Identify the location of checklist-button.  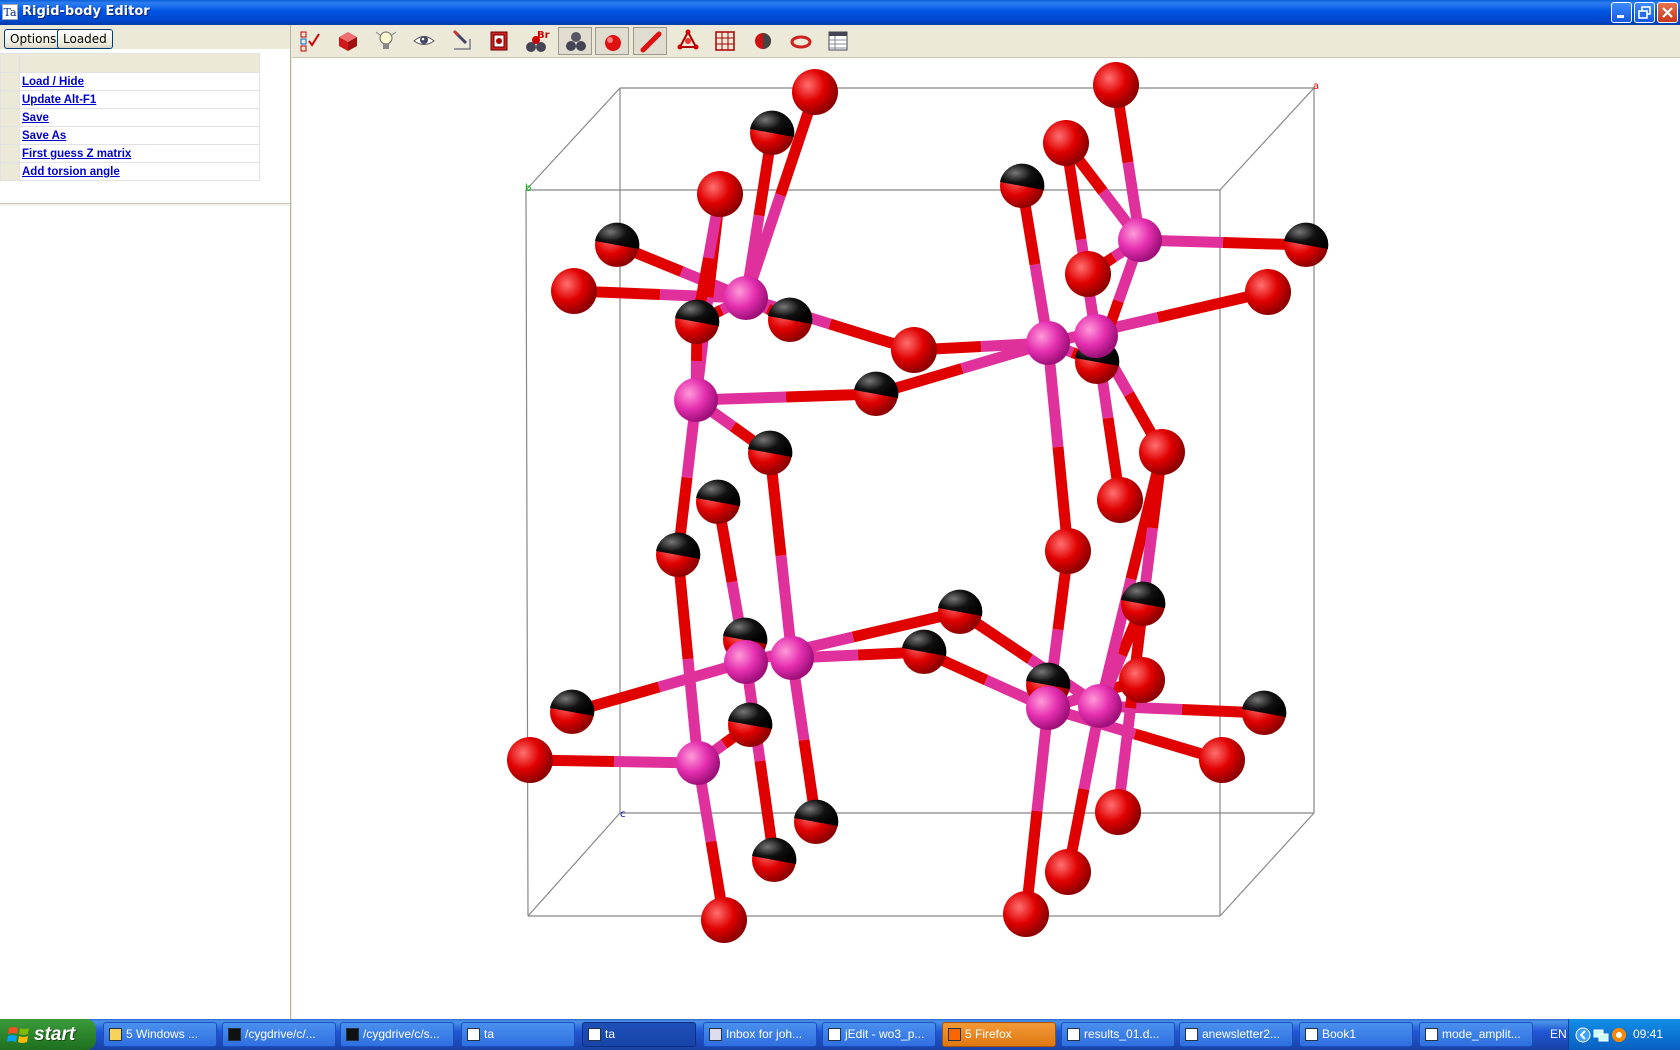
(311, 41).